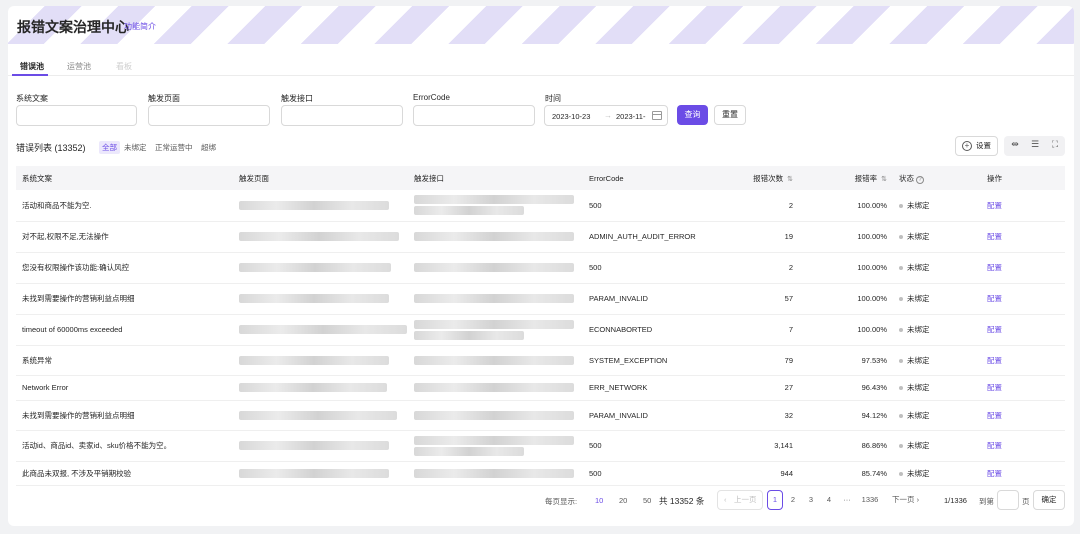  I want to click on status-filter-active: 正常运营中, so click(174, 147).